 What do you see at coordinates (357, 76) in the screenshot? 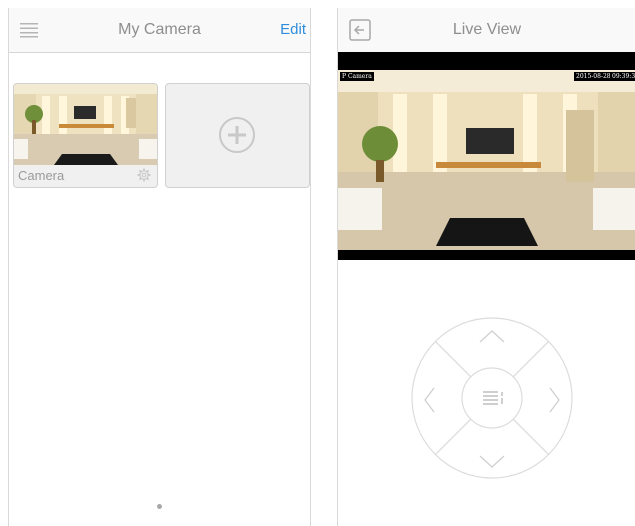
I see `osd-camera-name: P Camera` at bounding box center [357, 76].